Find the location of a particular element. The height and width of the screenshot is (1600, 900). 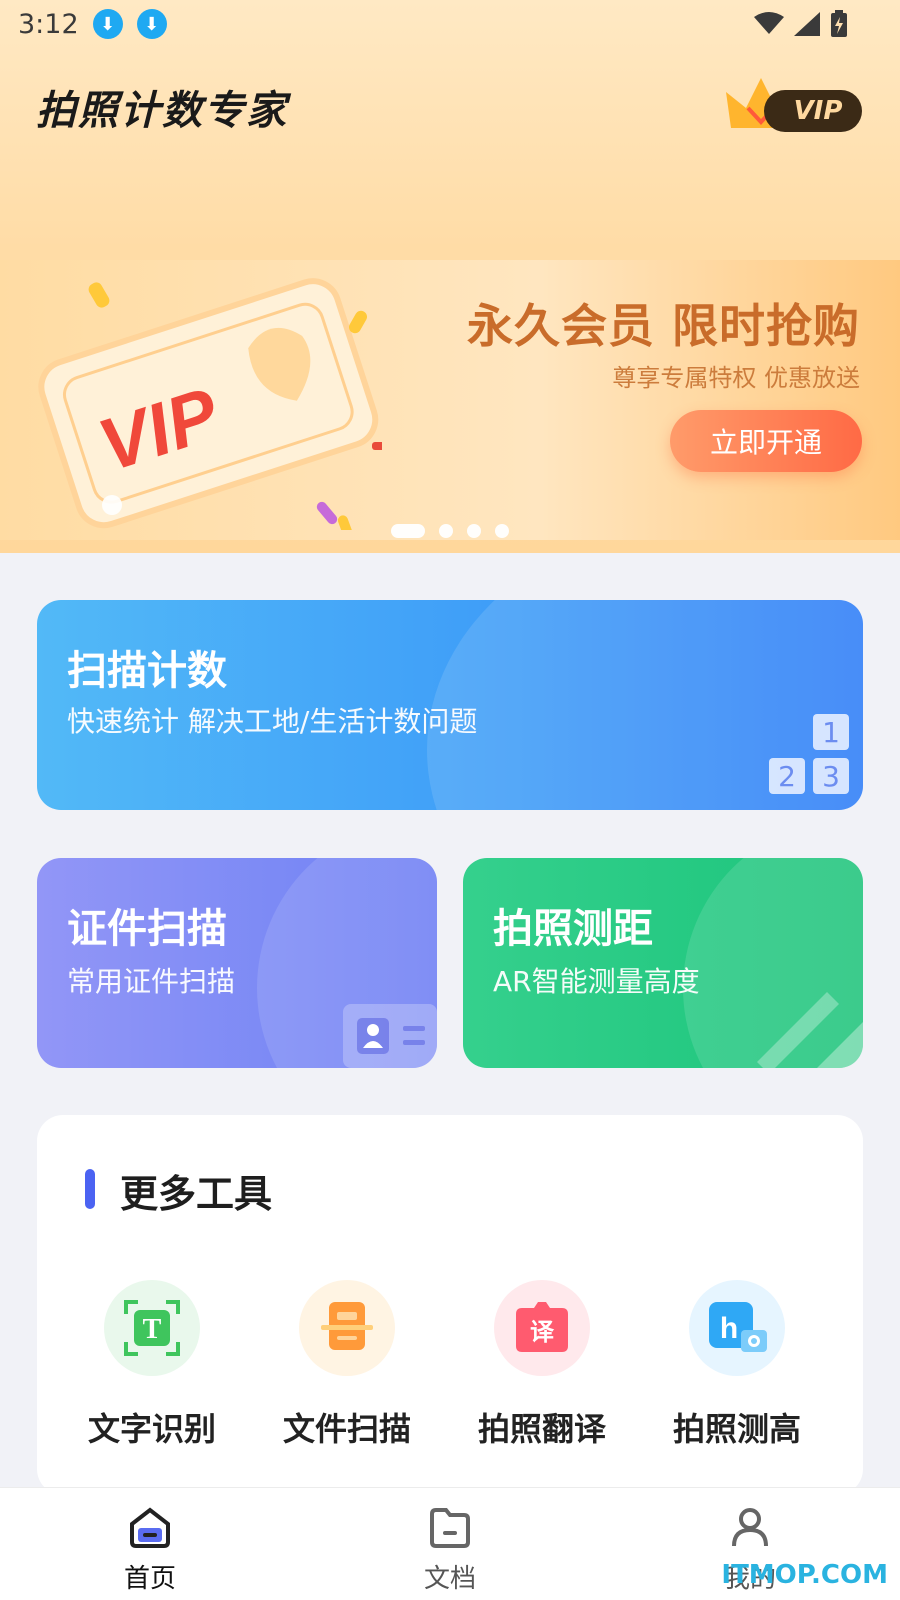

tool-label: 文件扫描 is located at coordinates (346, 1429).